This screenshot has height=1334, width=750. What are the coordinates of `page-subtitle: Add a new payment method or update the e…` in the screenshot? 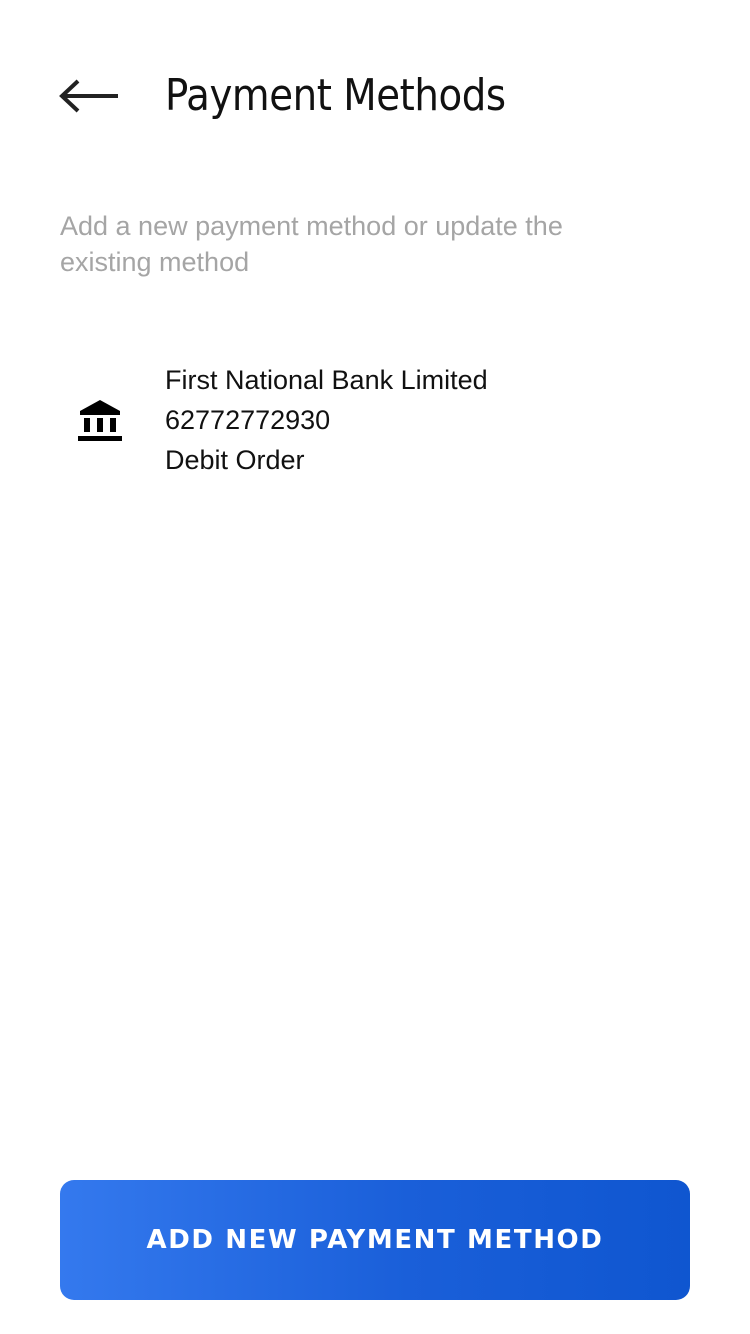 It's located at (311, 244).